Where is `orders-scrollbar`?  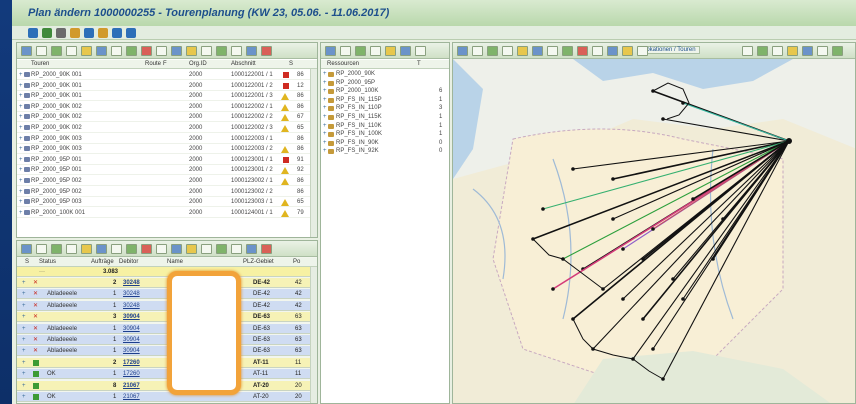
orders-scrollbar is located at coordinates (313, 335).